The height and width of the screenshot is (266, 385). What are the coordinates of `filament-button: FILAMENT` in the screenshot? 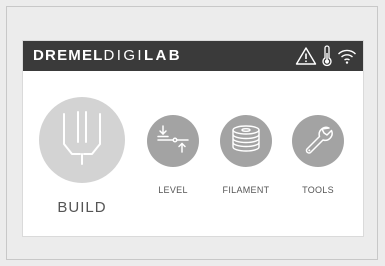 It's located at (246, 160).